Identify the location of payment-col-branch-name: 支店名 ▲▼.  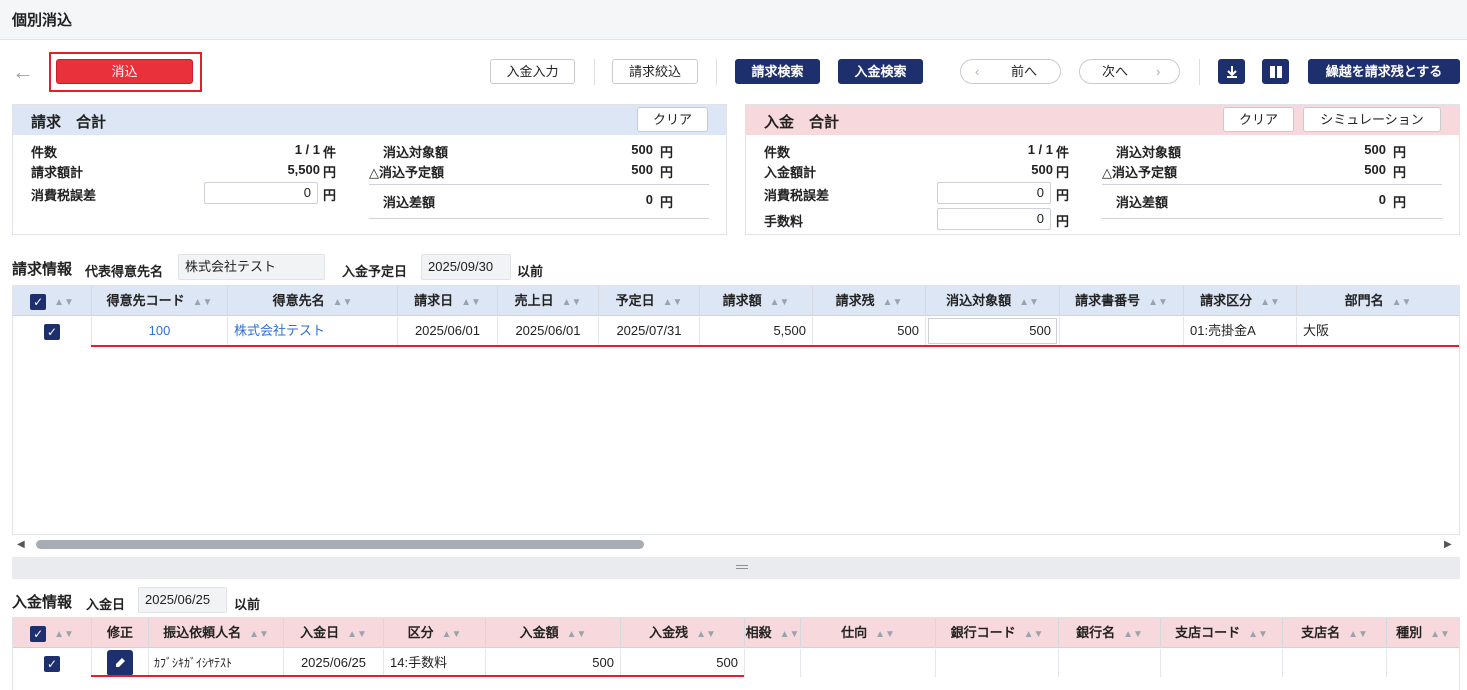
(1335, 633).